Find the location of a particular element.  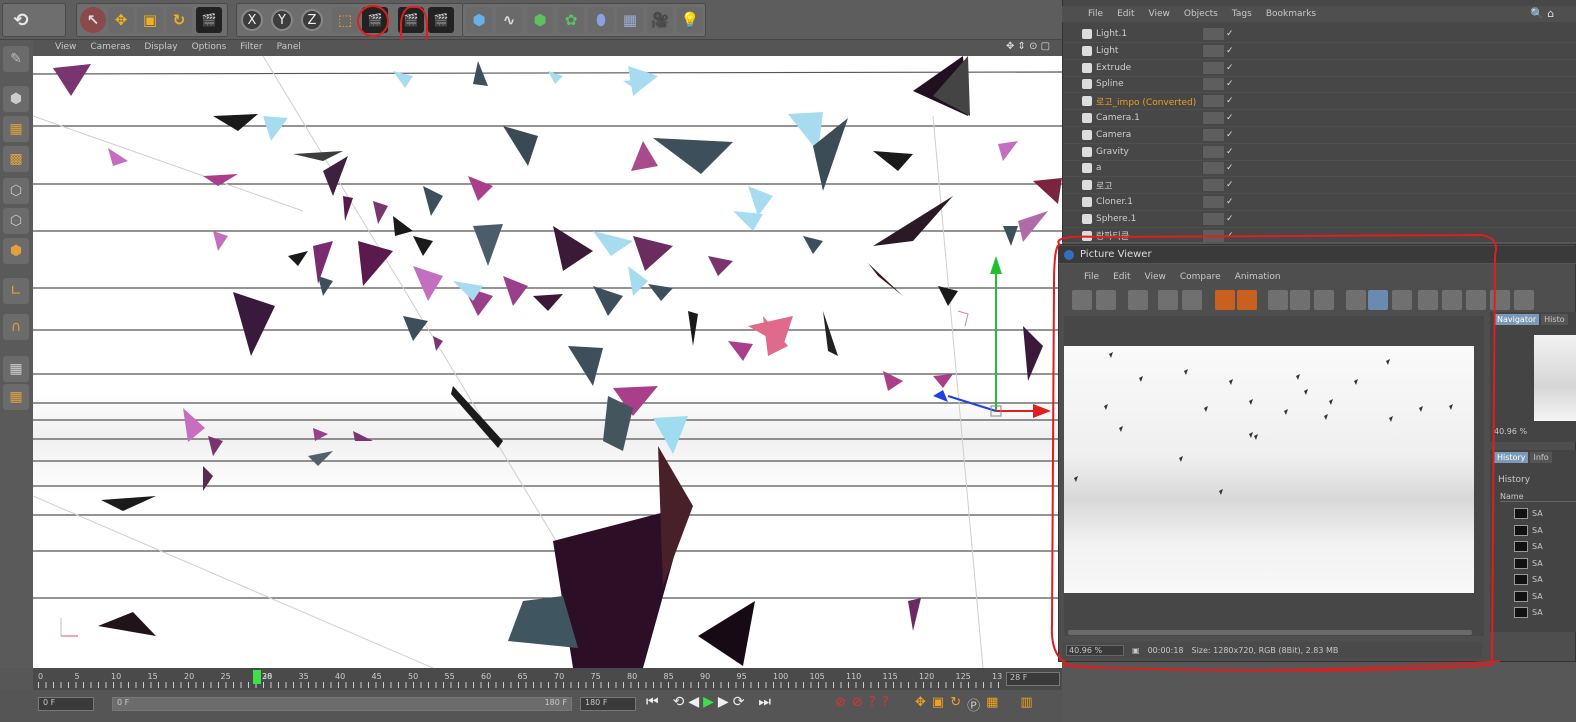

om-search-icon: 🔍 ⌂ is located at coordinates (1542, 13).